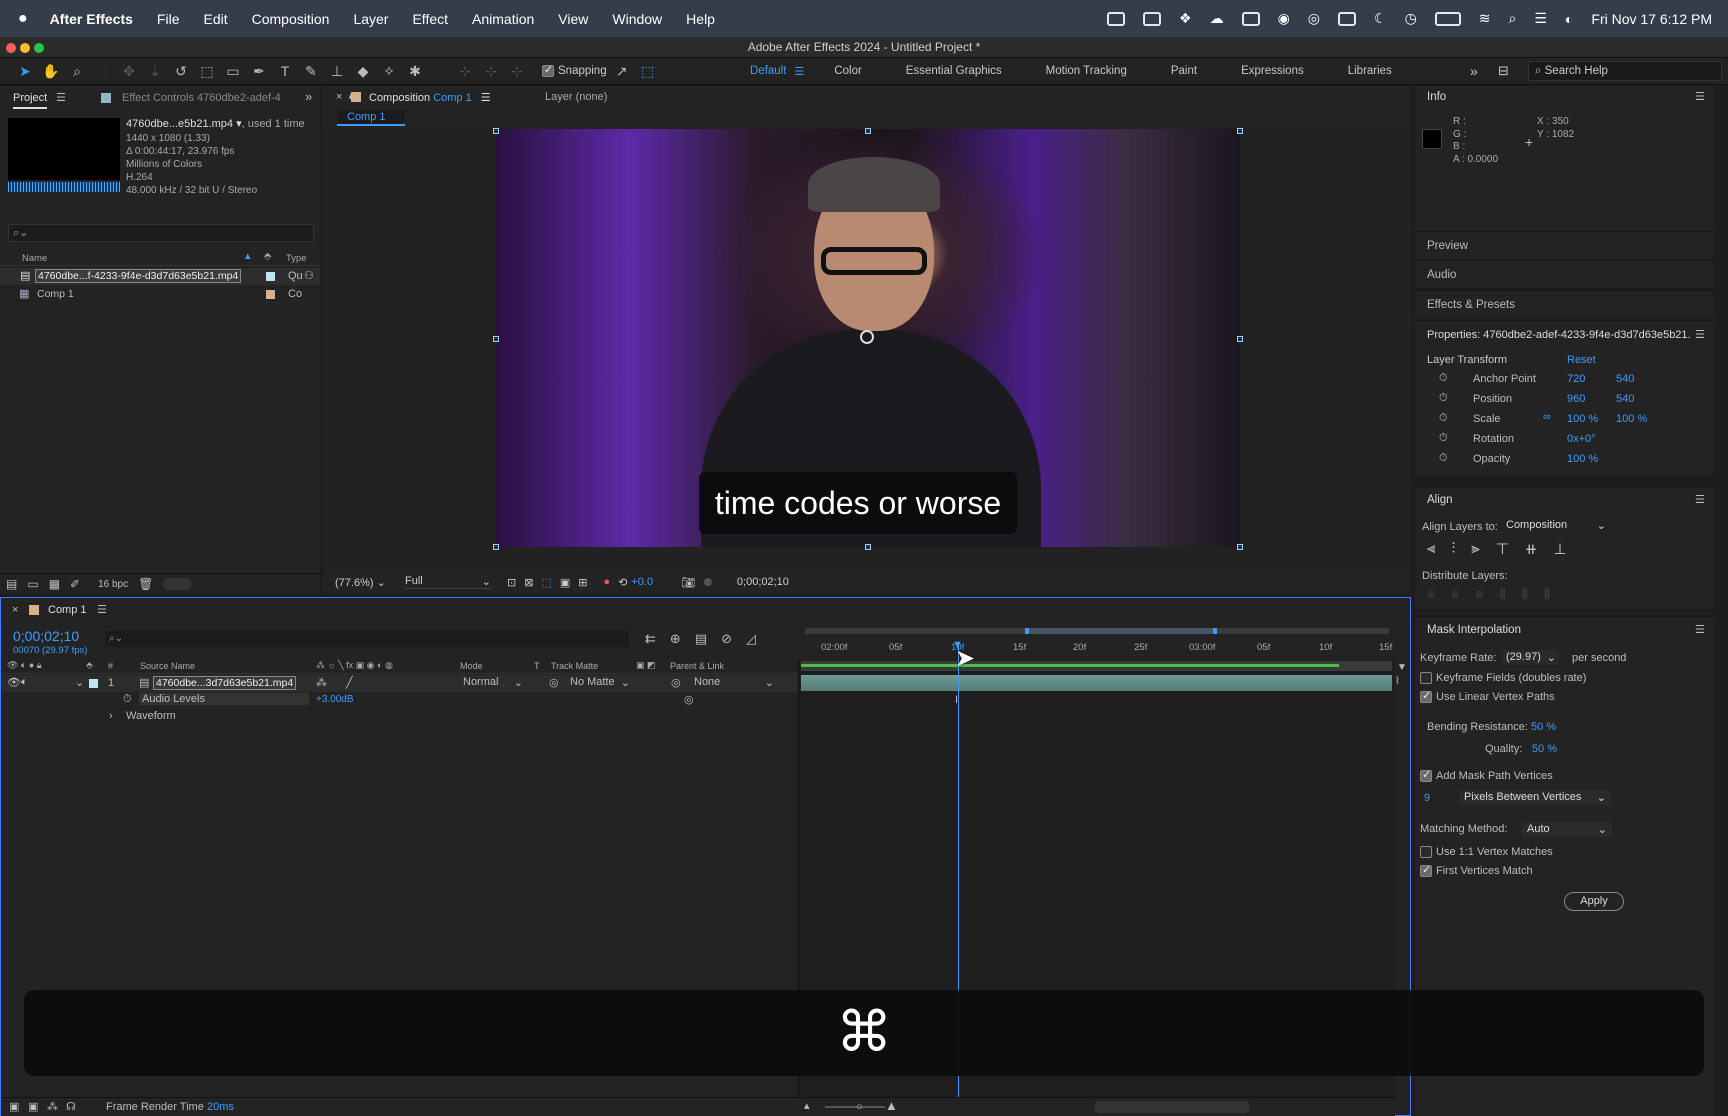 The width and height of the screenshot is (1728, 1116). What do you see at coordinates (399, 98) in the screenshot?
I see `comp-tab-prefix: Composition` at bounding box center [399, 98].